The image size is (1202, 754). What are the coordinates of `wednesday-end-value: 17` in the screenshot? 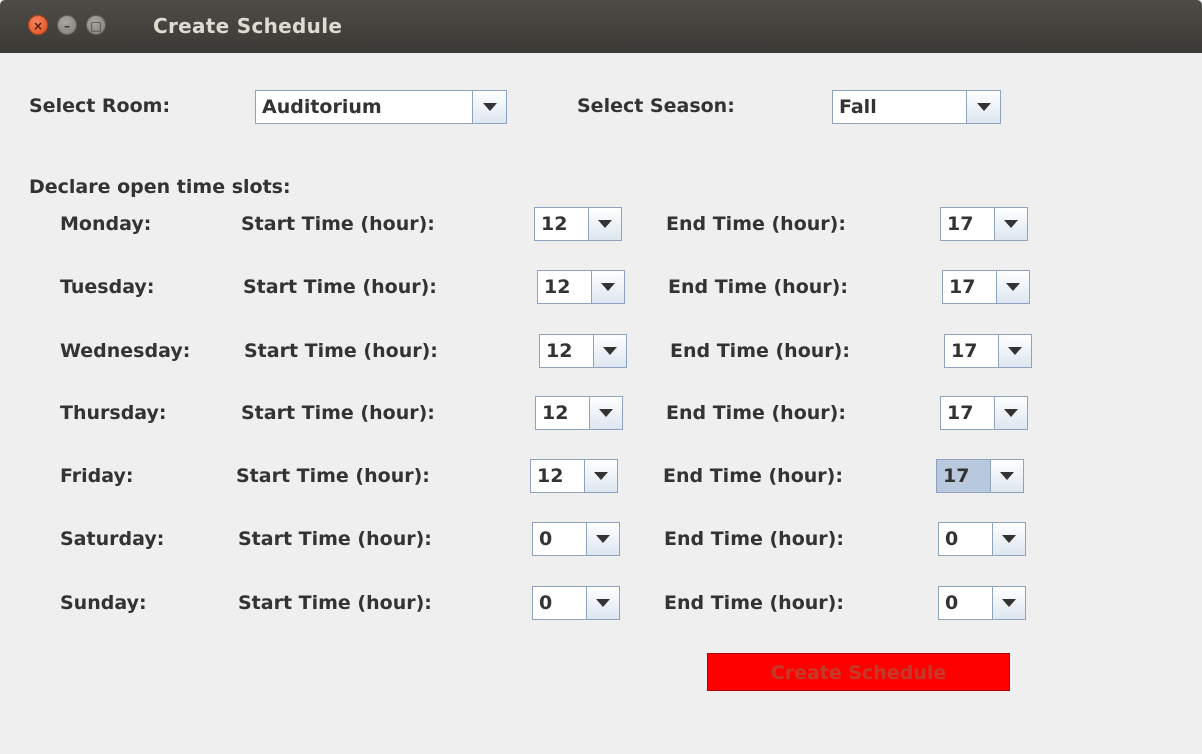 It's located at (964, 351).